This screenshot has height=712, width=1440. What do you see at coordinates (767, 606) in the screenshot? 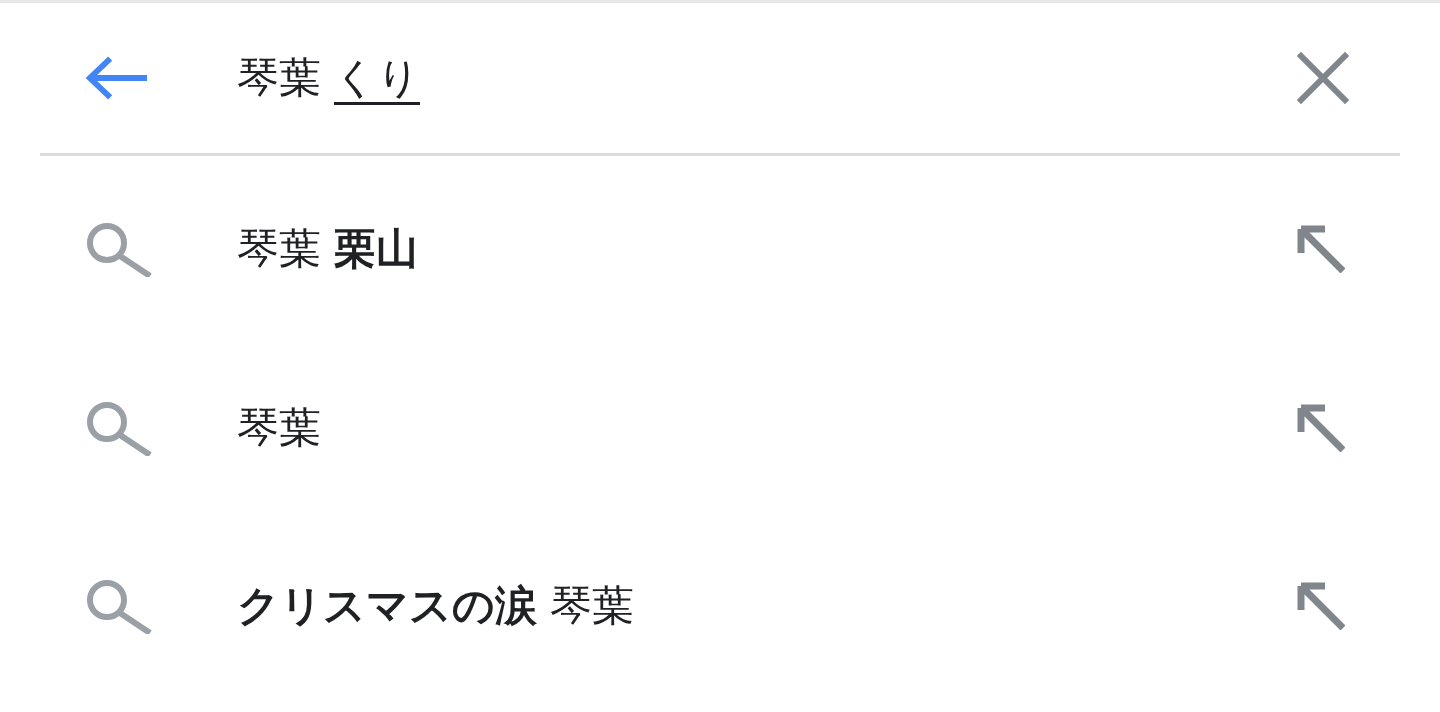
I see `suggestion: クリスマスの涙 琴葉` at bounding box center [767, 606].